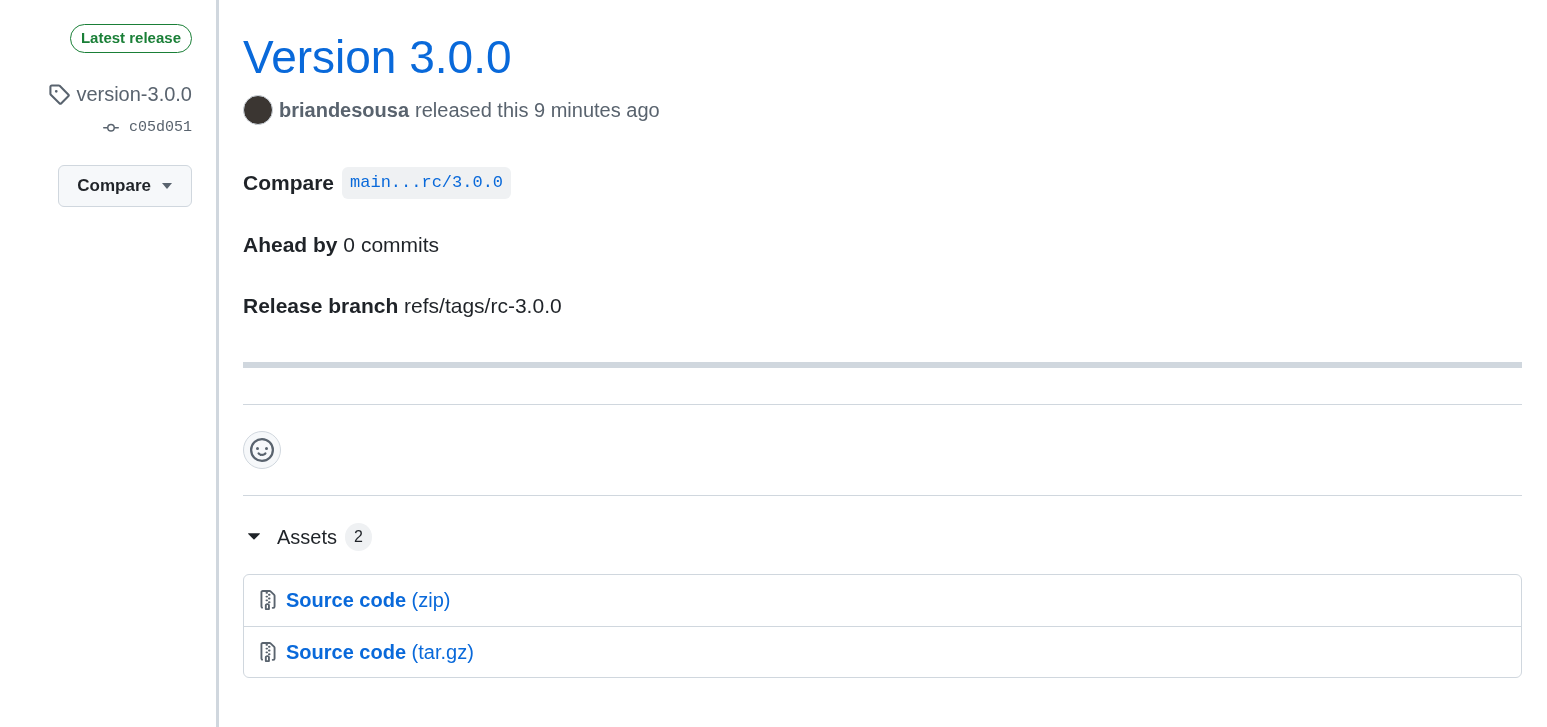 This screenshot has width=1547, height=727. I want to click on compare-label: Compare, so click(289, 183).